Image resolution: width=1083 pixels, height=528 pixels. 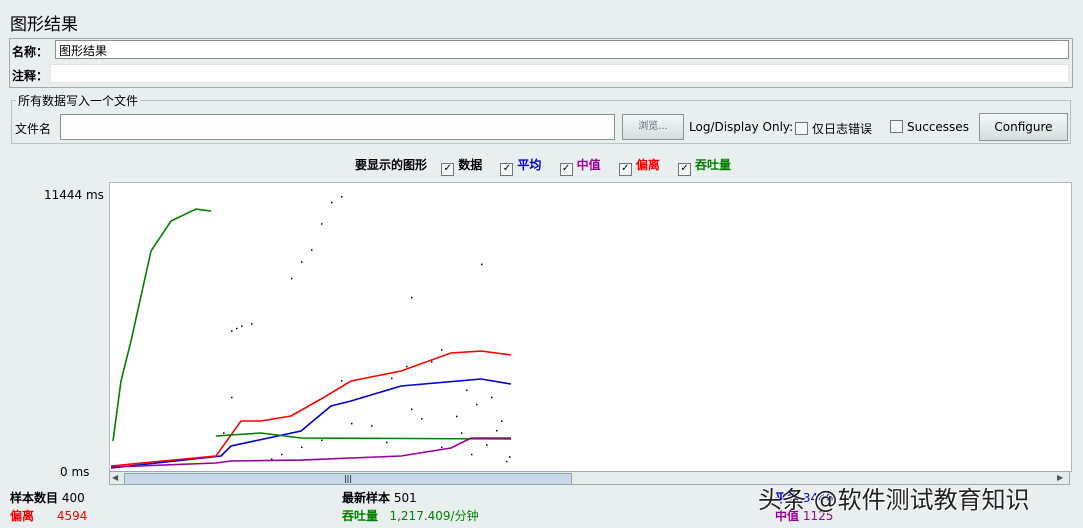 I want to click on file-label: 文件名, so click(x=33, y=129).